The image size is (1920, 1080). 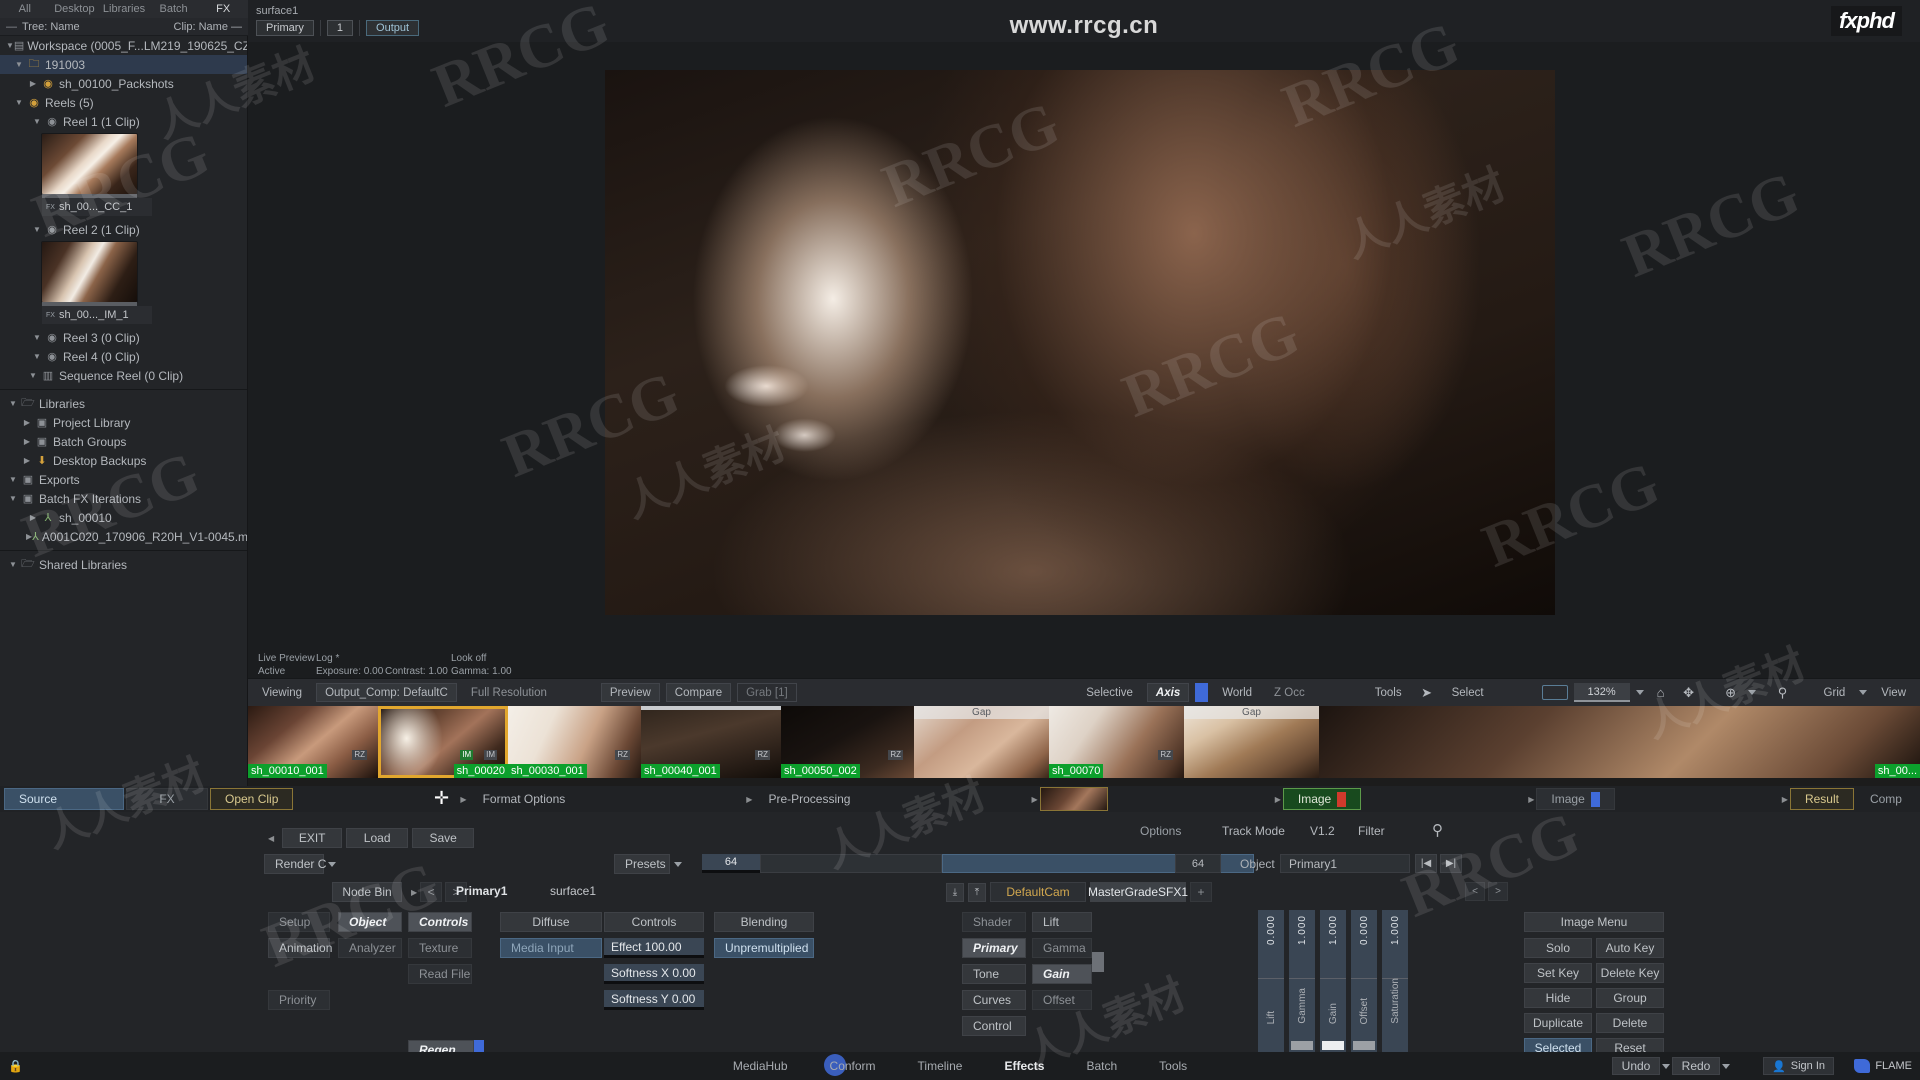 What do you see at coordinates (431, 892) in the screenshot?
I see `prev-node-button: <` at bounding box center [431, 892].